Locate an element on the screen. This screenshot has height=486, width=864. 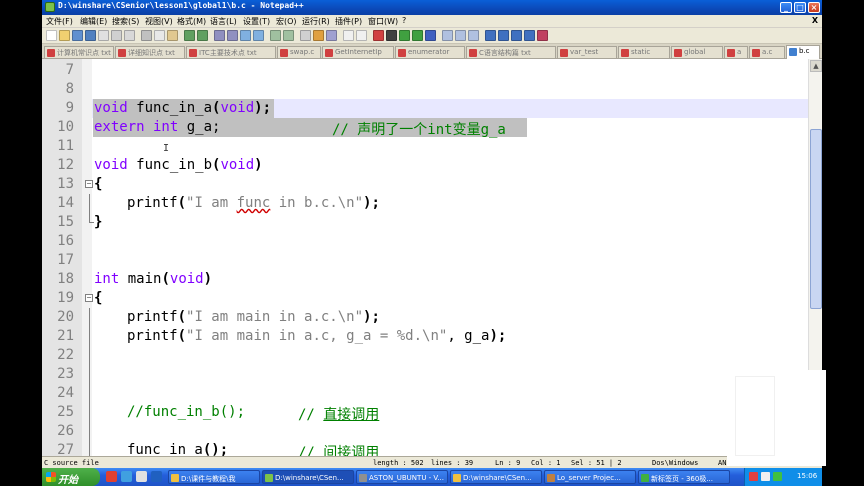
new-file-icon is located at coordinates (51, 35).